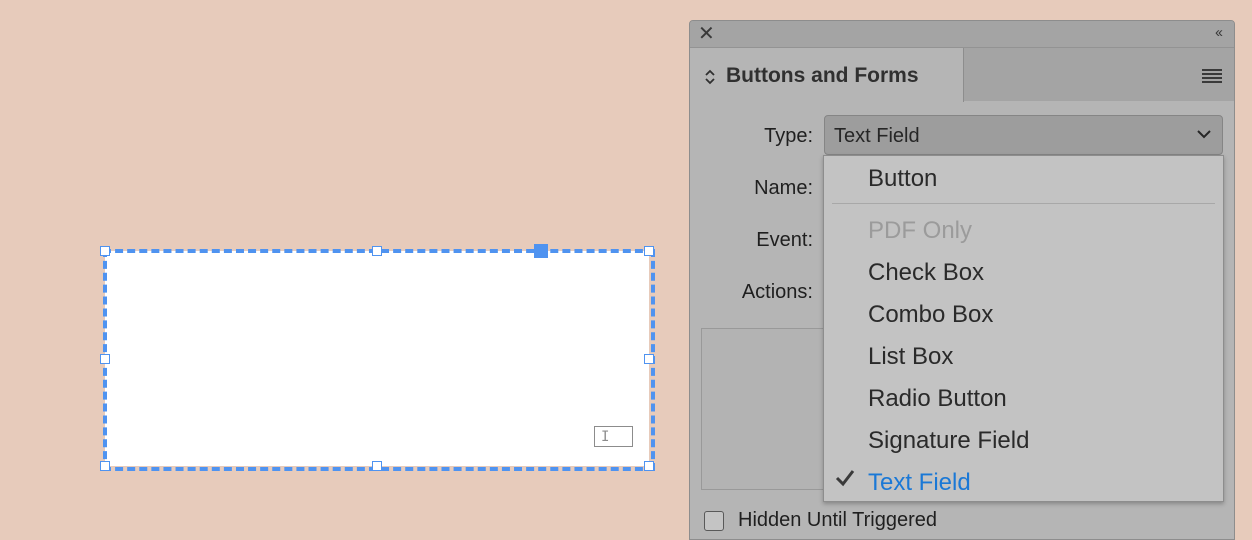 The height and width of the screenshot is (540, 1252). Describe the element at coordinates (105, 251) in the screenshot. I see `resize-handle-top-left` at that location.